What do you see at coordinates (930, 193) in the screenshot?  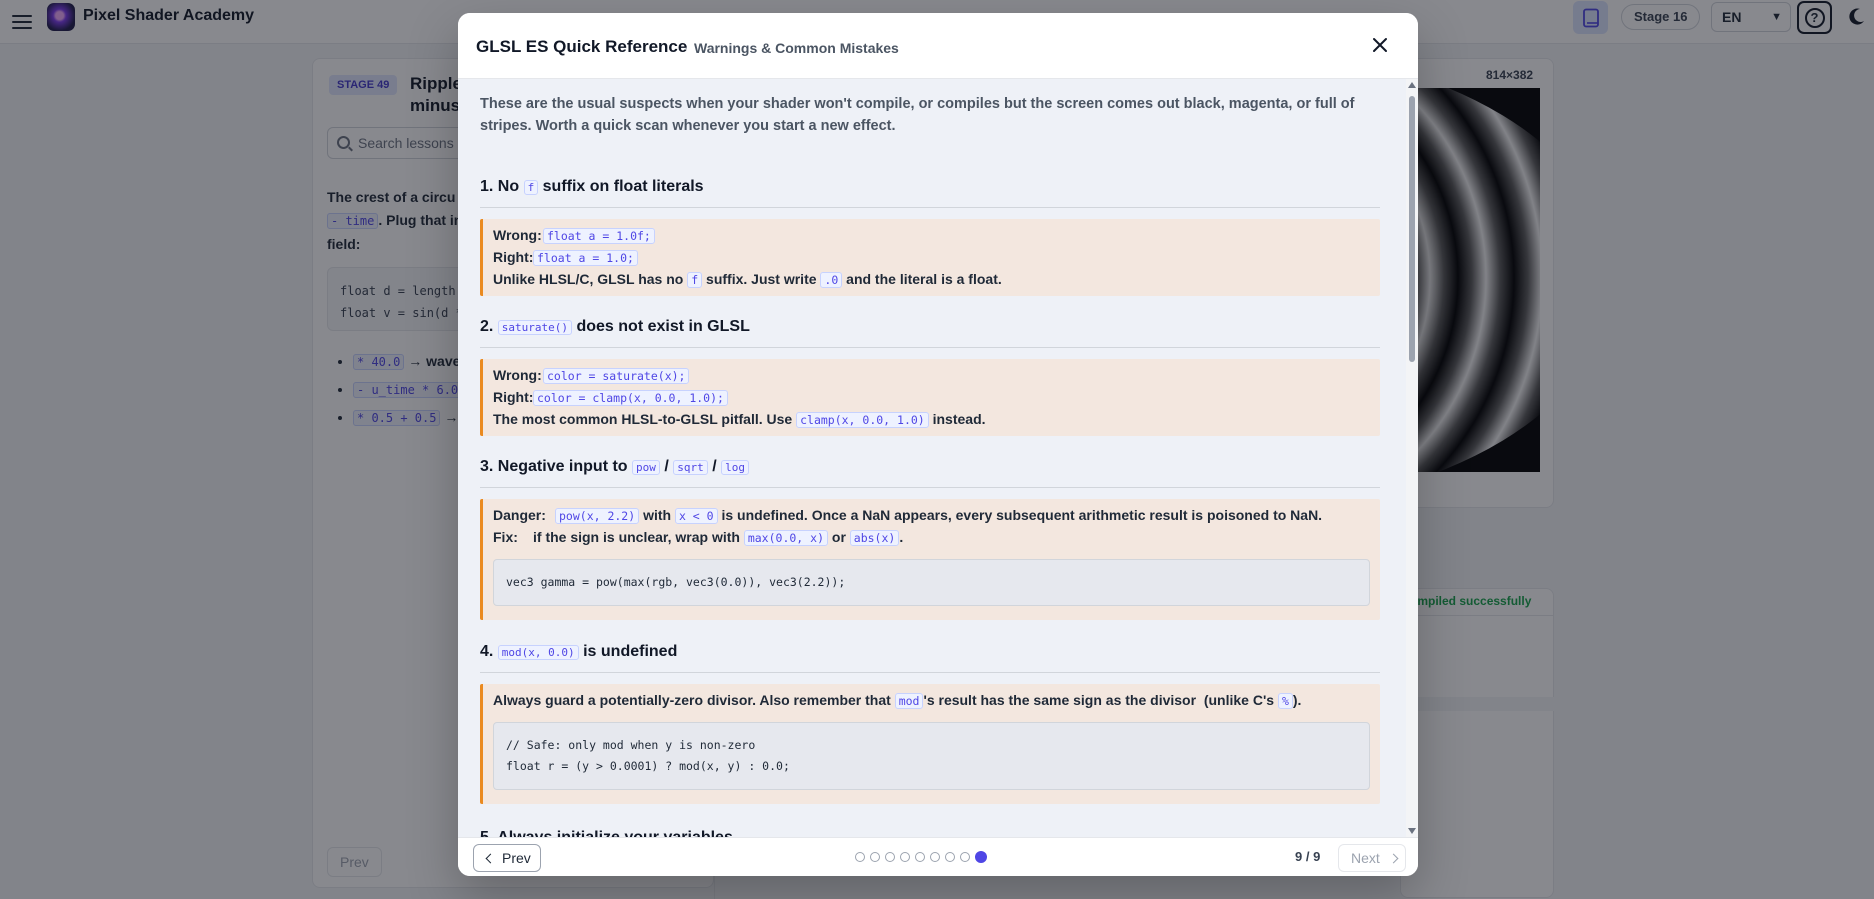 I see `section-heading-1: 1. No f suffix on float literals` at bounding box center [930, 193].